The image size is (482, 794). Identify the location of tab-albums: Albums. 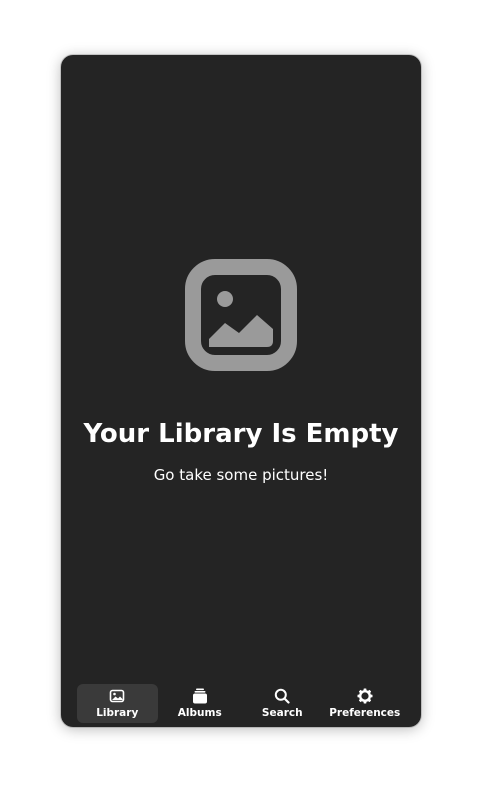
(200, 703).